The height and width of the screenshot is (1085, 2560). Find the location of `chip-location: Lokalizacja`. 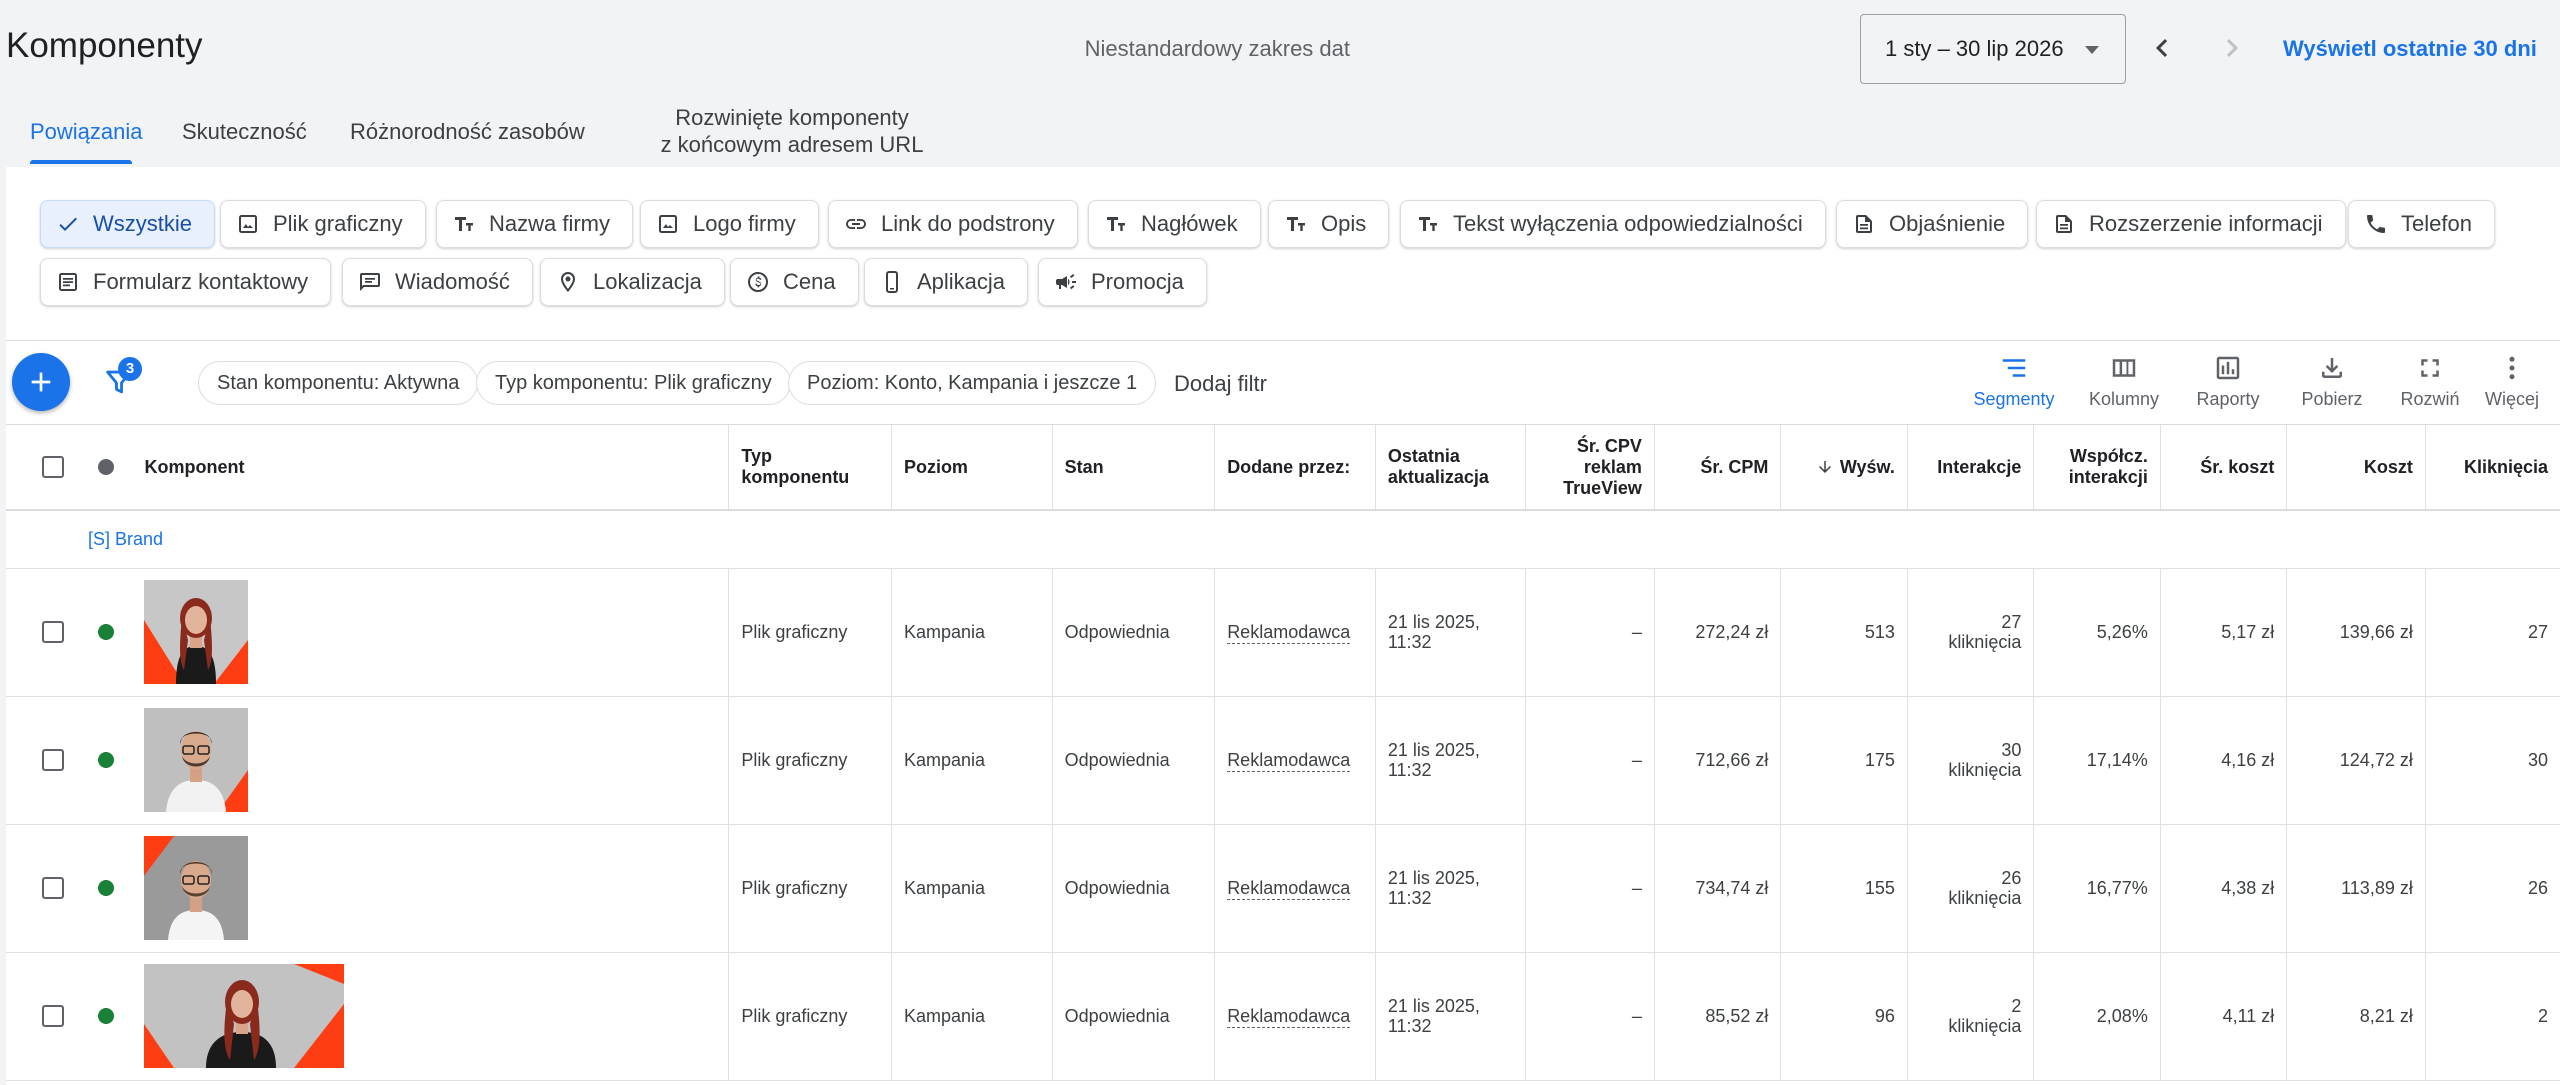

chip-location: Lokalizacja is located at coordinates (632, 282).